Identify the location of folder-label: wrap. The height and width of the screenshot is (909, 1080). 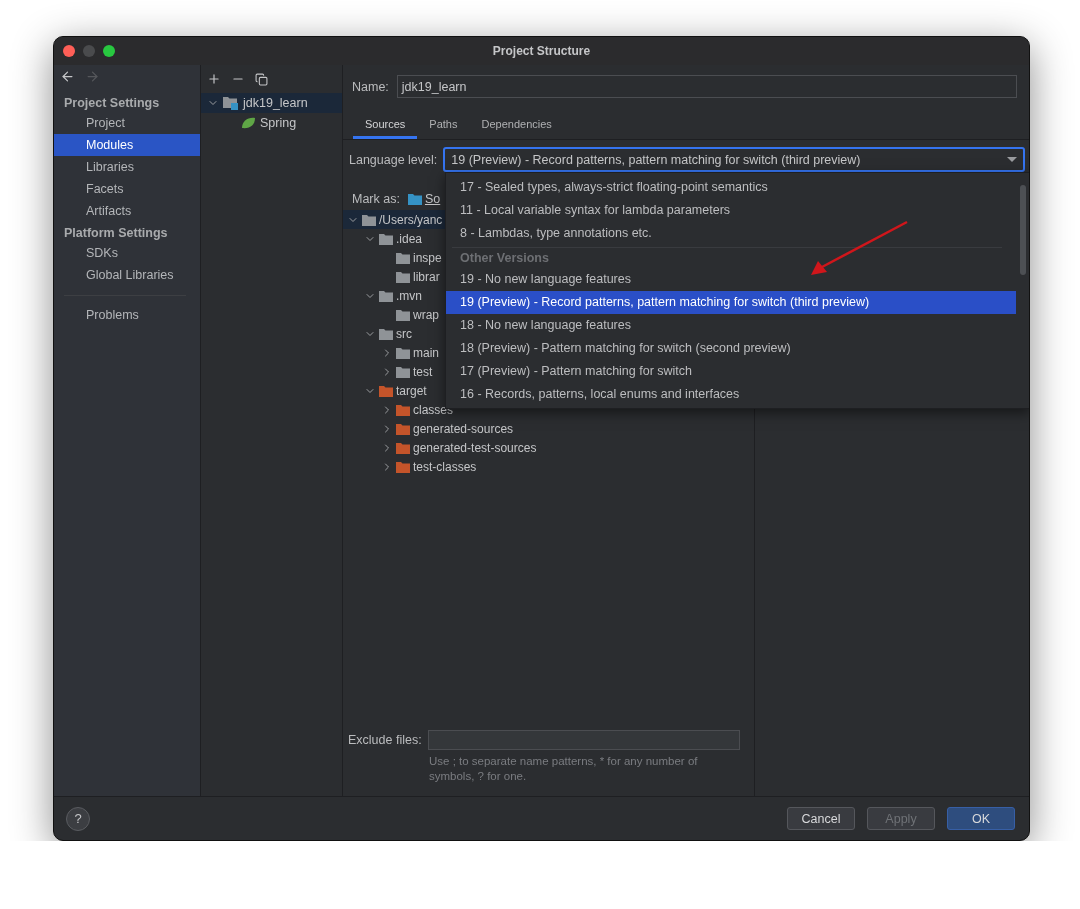
(426, 314).